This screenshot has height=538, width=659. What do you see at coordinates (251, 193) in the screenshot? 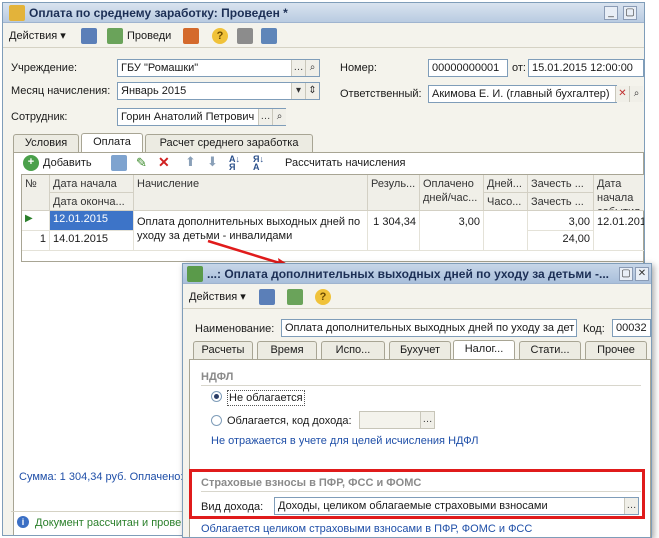
I see `col-accrual-header: Начисление` at bounding box center [251, 193].